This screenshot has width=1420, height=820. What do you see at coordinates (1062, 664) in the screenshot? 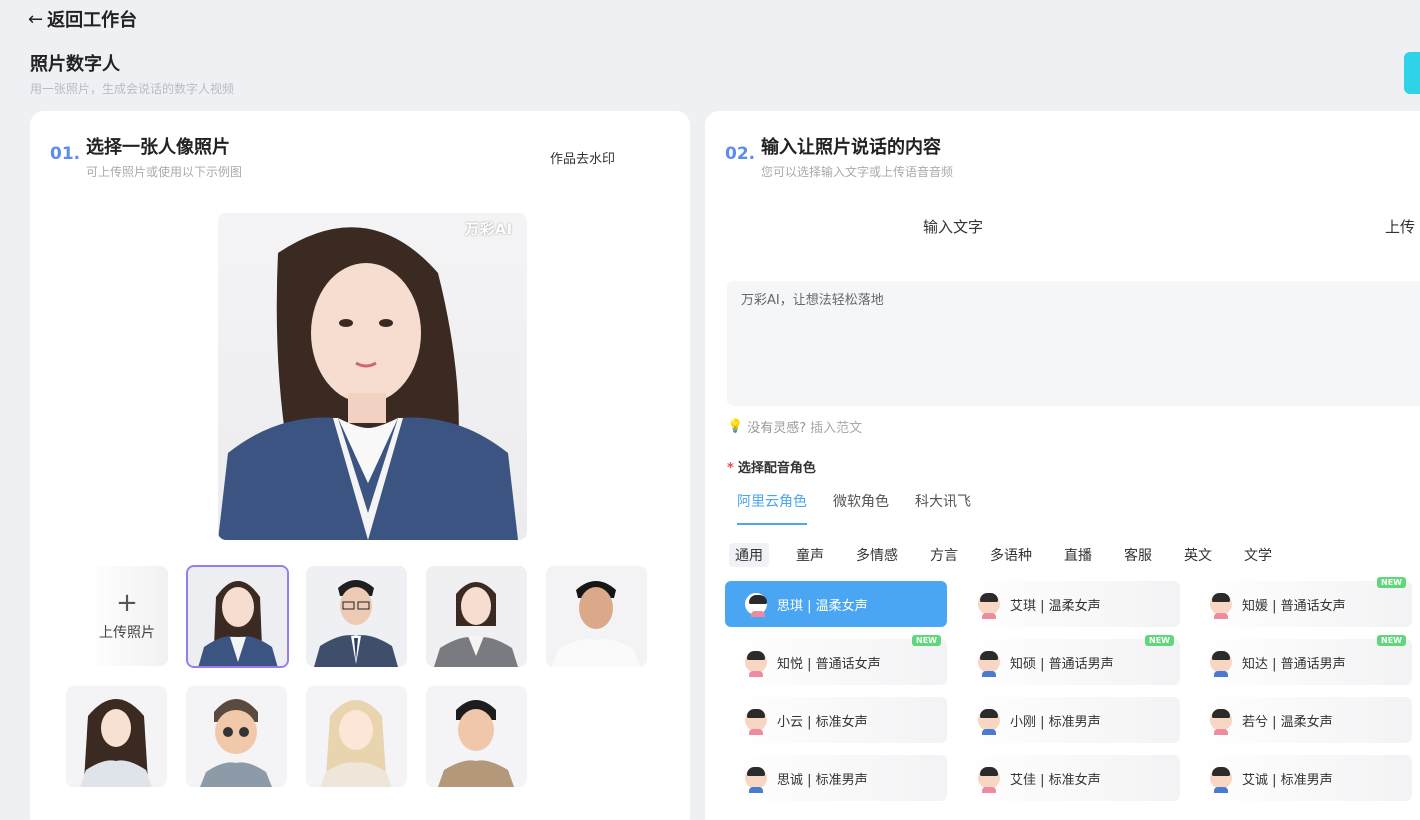
I see `voice-label: 知硕 | 普通话男声` at bounding box center [1062, 664].